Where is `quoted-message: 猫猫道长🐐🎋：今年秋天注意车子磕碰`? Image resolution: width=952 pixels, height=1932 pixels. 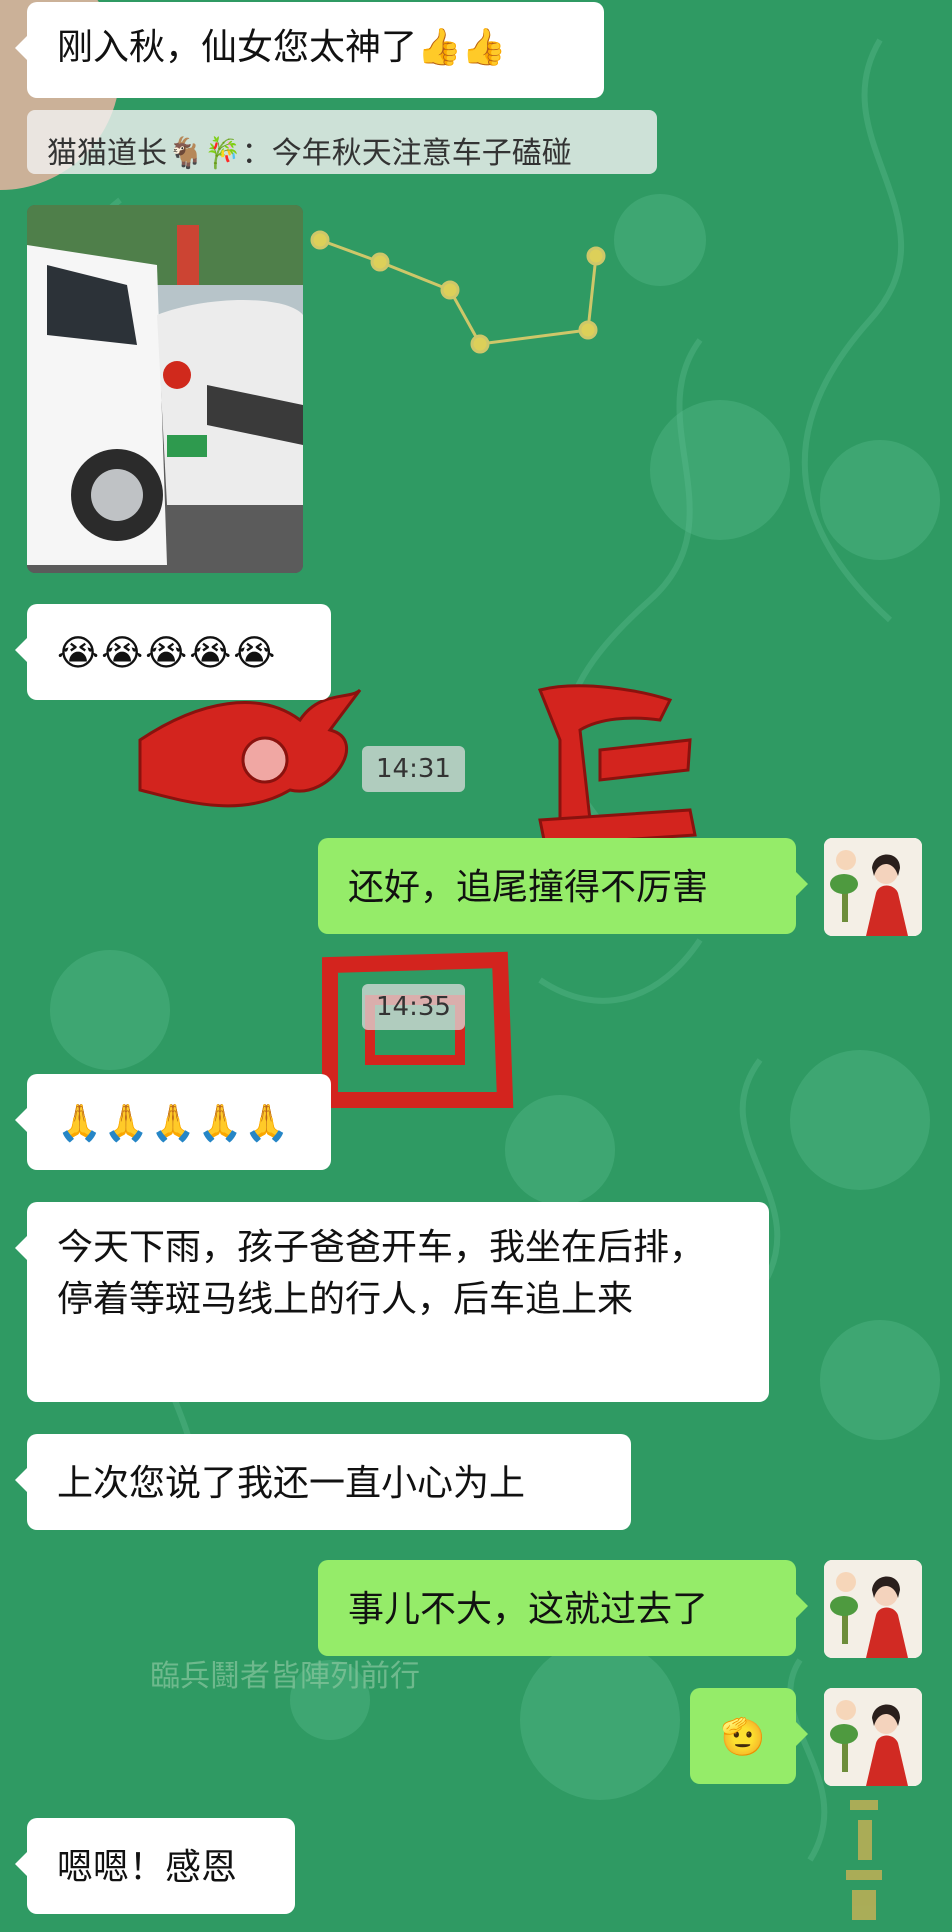
quoted-message: 猫猫道长🐐🎋：今年秋天注意车子磕碰 is located at coordinates (342, 142).